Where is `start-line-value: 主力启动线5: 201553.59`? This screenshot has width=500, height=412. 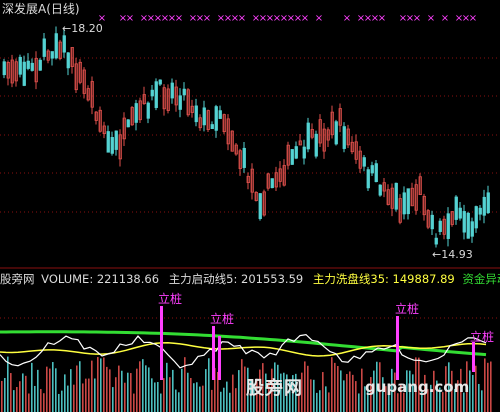
start-line-value: 主力启动线5: 201553.59 is located at coordinates (236, 279).